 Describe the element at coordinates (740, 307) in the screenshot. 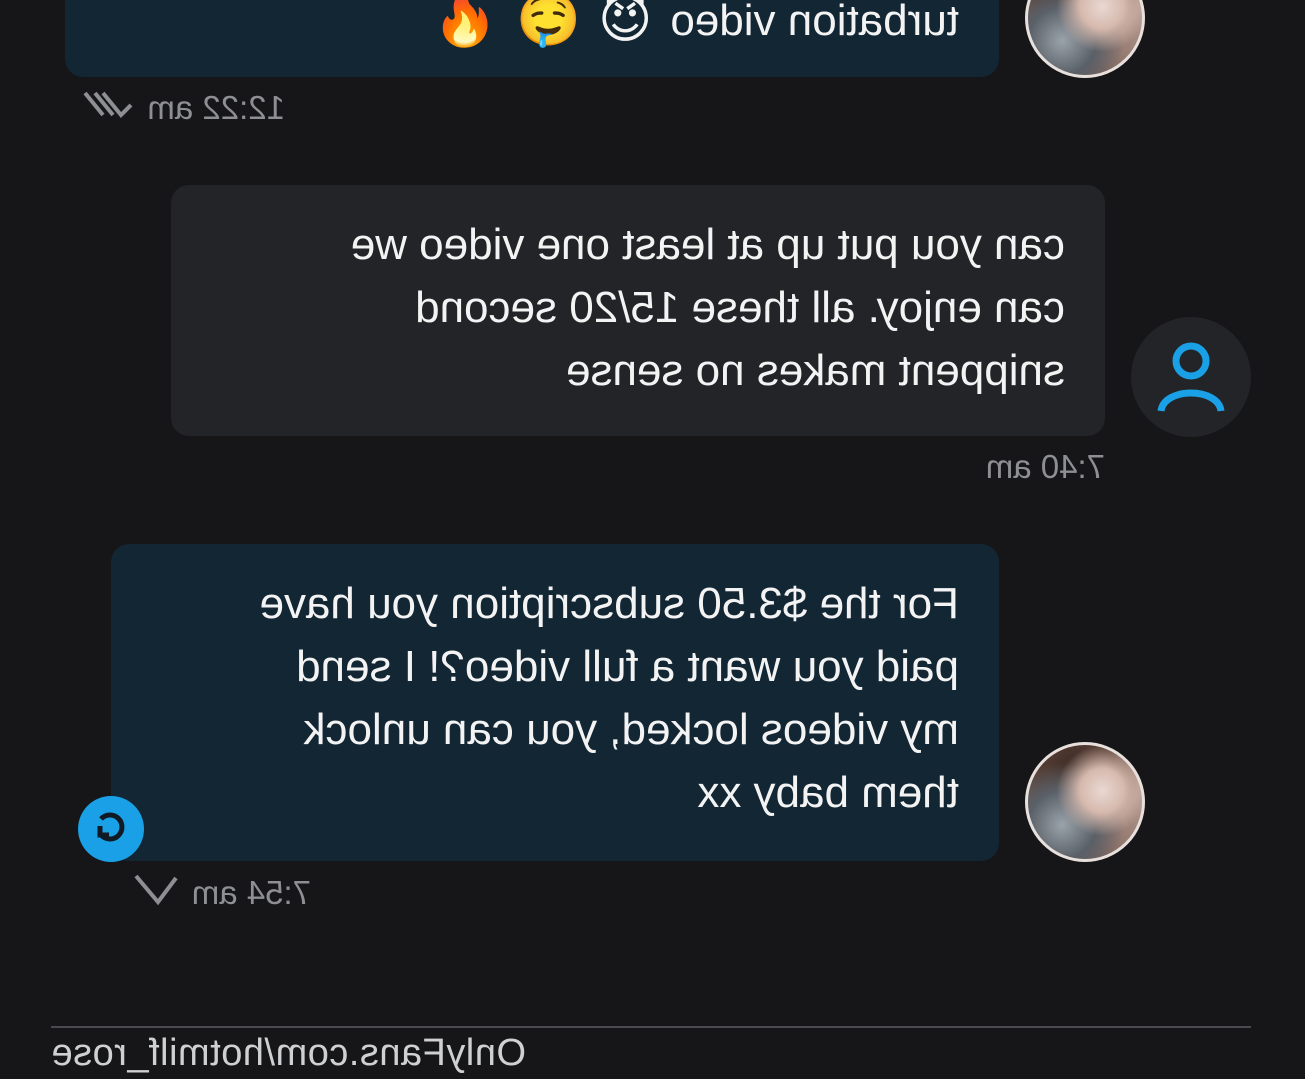

I see `message-line: can enjoy. all these 15/20 second` at that location.